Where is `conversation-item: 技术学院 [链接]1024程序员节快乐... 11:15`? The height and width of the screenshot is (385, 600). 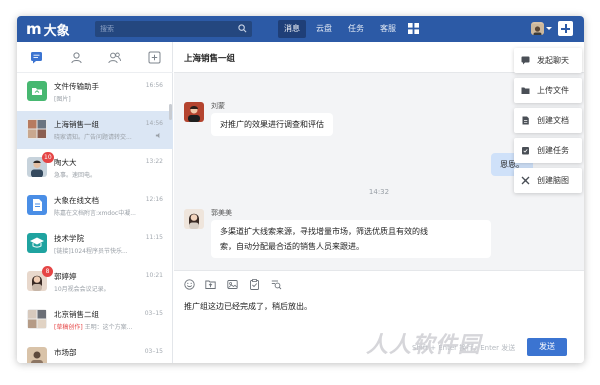
conversation-item: 技术学院 [链接]1024程序员节快乐... 11:15 is located at coordinates (95, 244).